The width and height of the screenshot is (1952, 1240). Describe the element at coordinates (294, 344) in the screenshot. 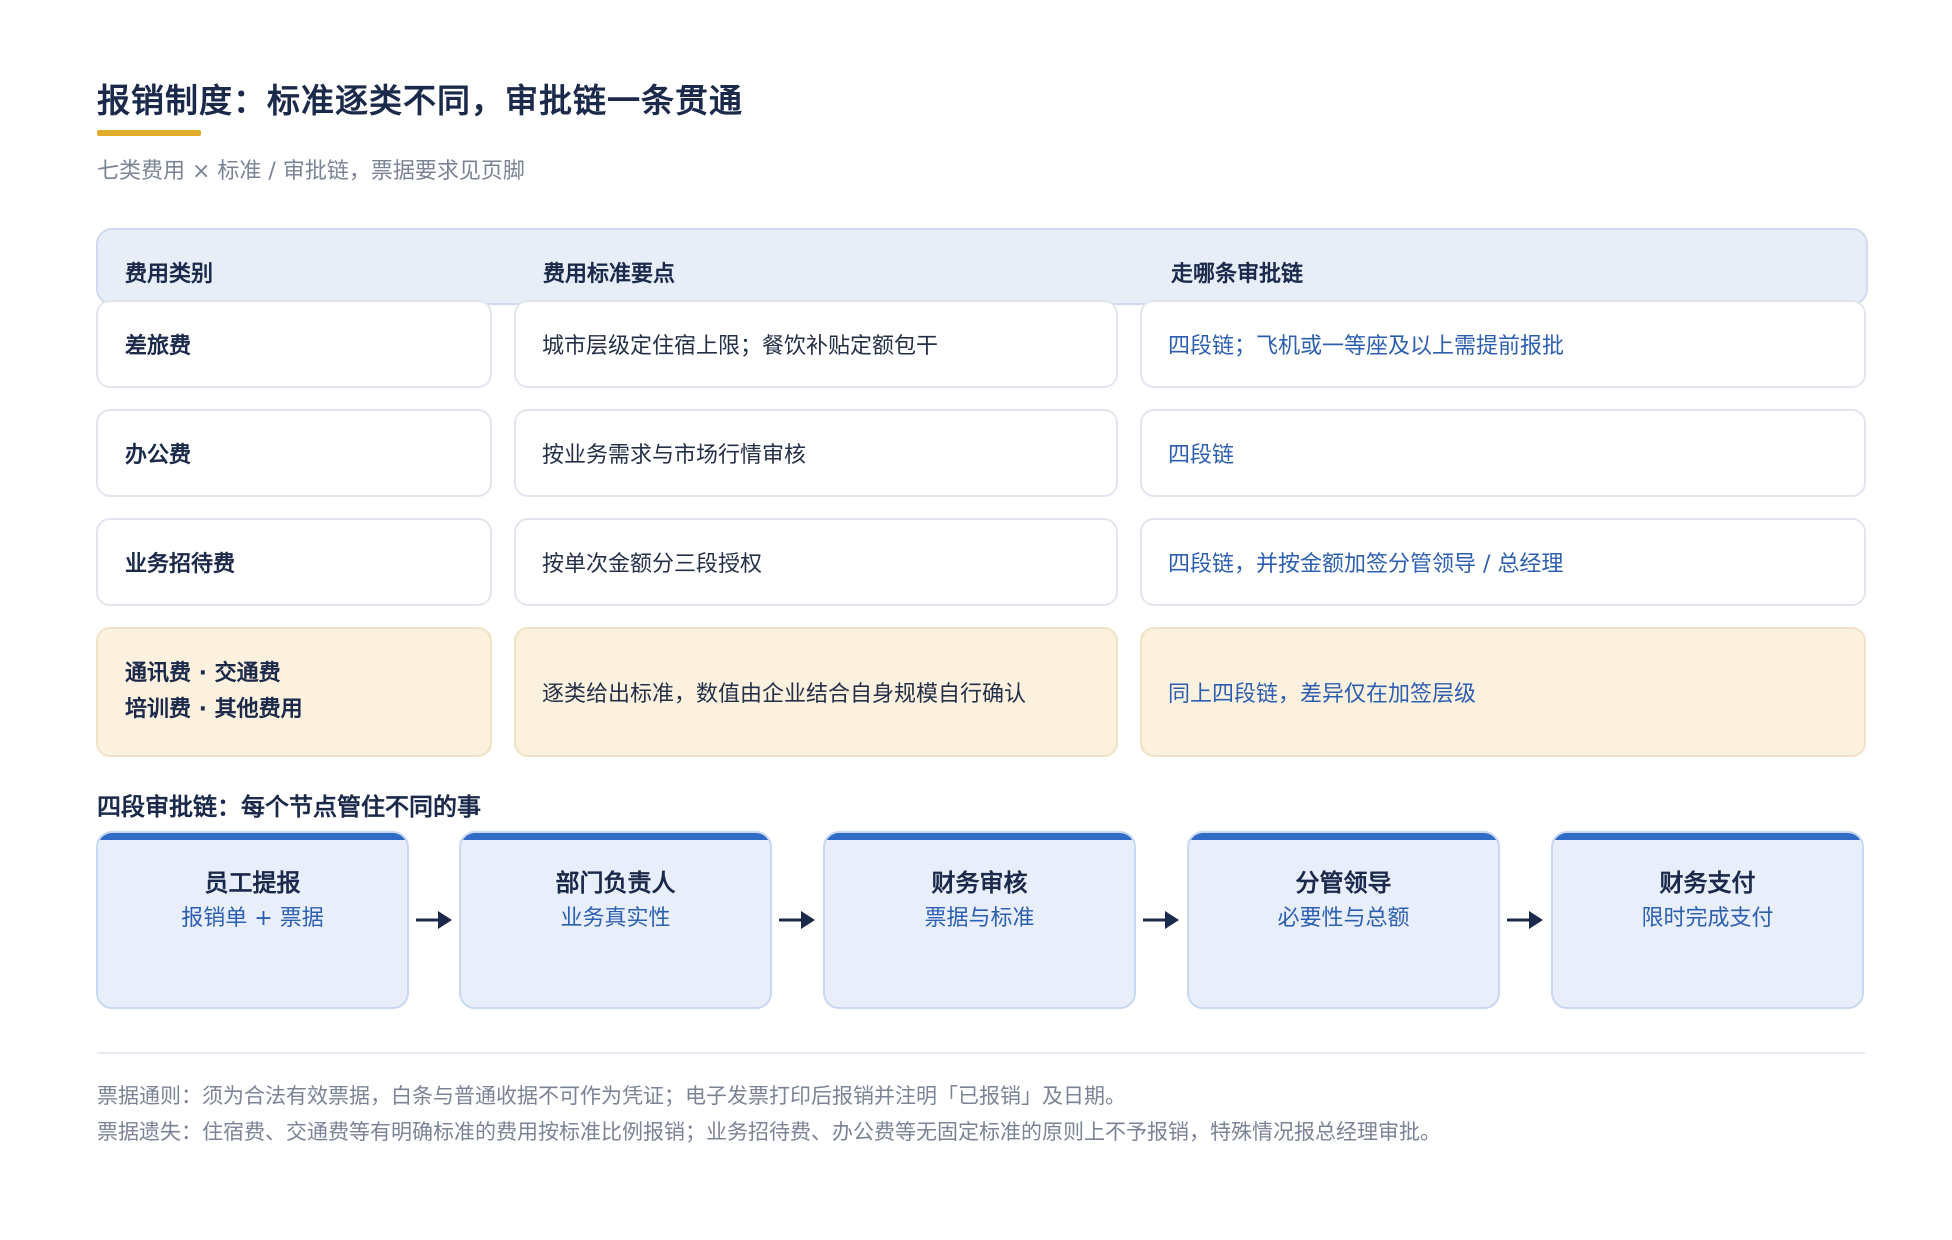

I see `table-row-category: 差旅费` at that location.